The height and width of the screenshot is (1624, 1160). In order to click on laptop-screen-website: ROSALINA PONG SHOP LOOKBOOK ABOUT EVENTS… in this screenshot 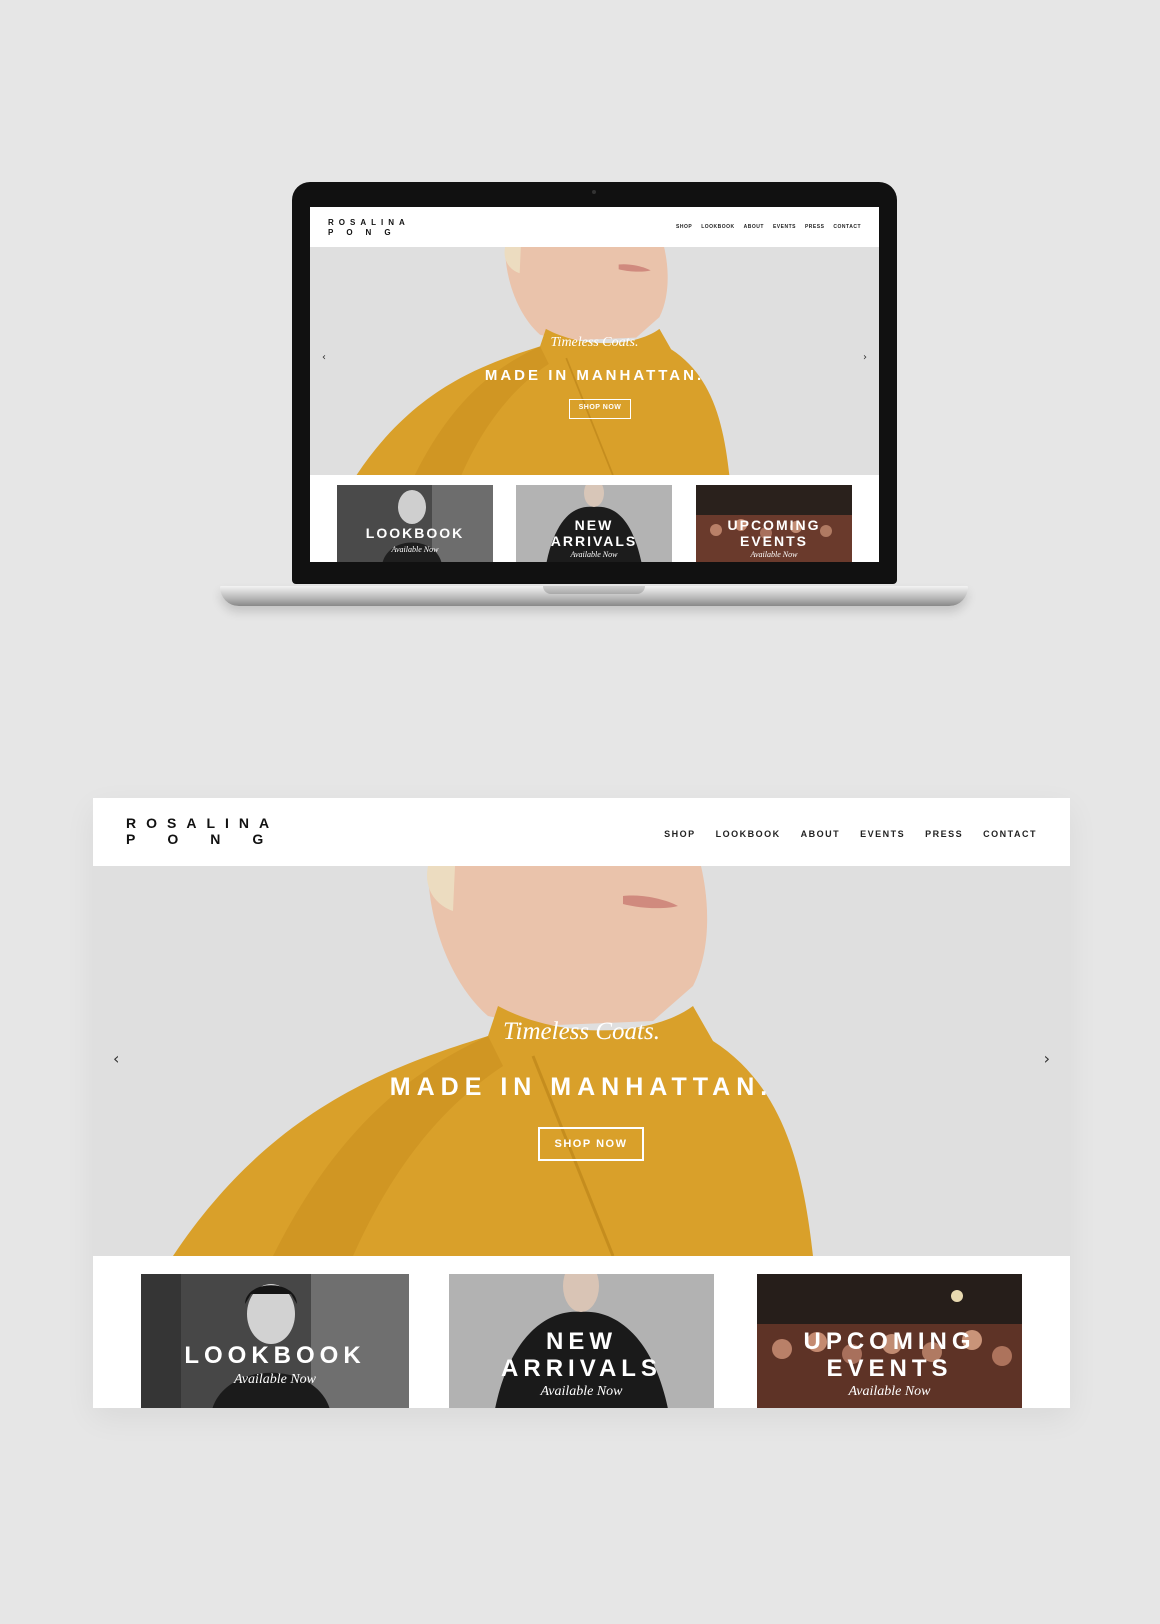, I will do `click(594, 384)`.